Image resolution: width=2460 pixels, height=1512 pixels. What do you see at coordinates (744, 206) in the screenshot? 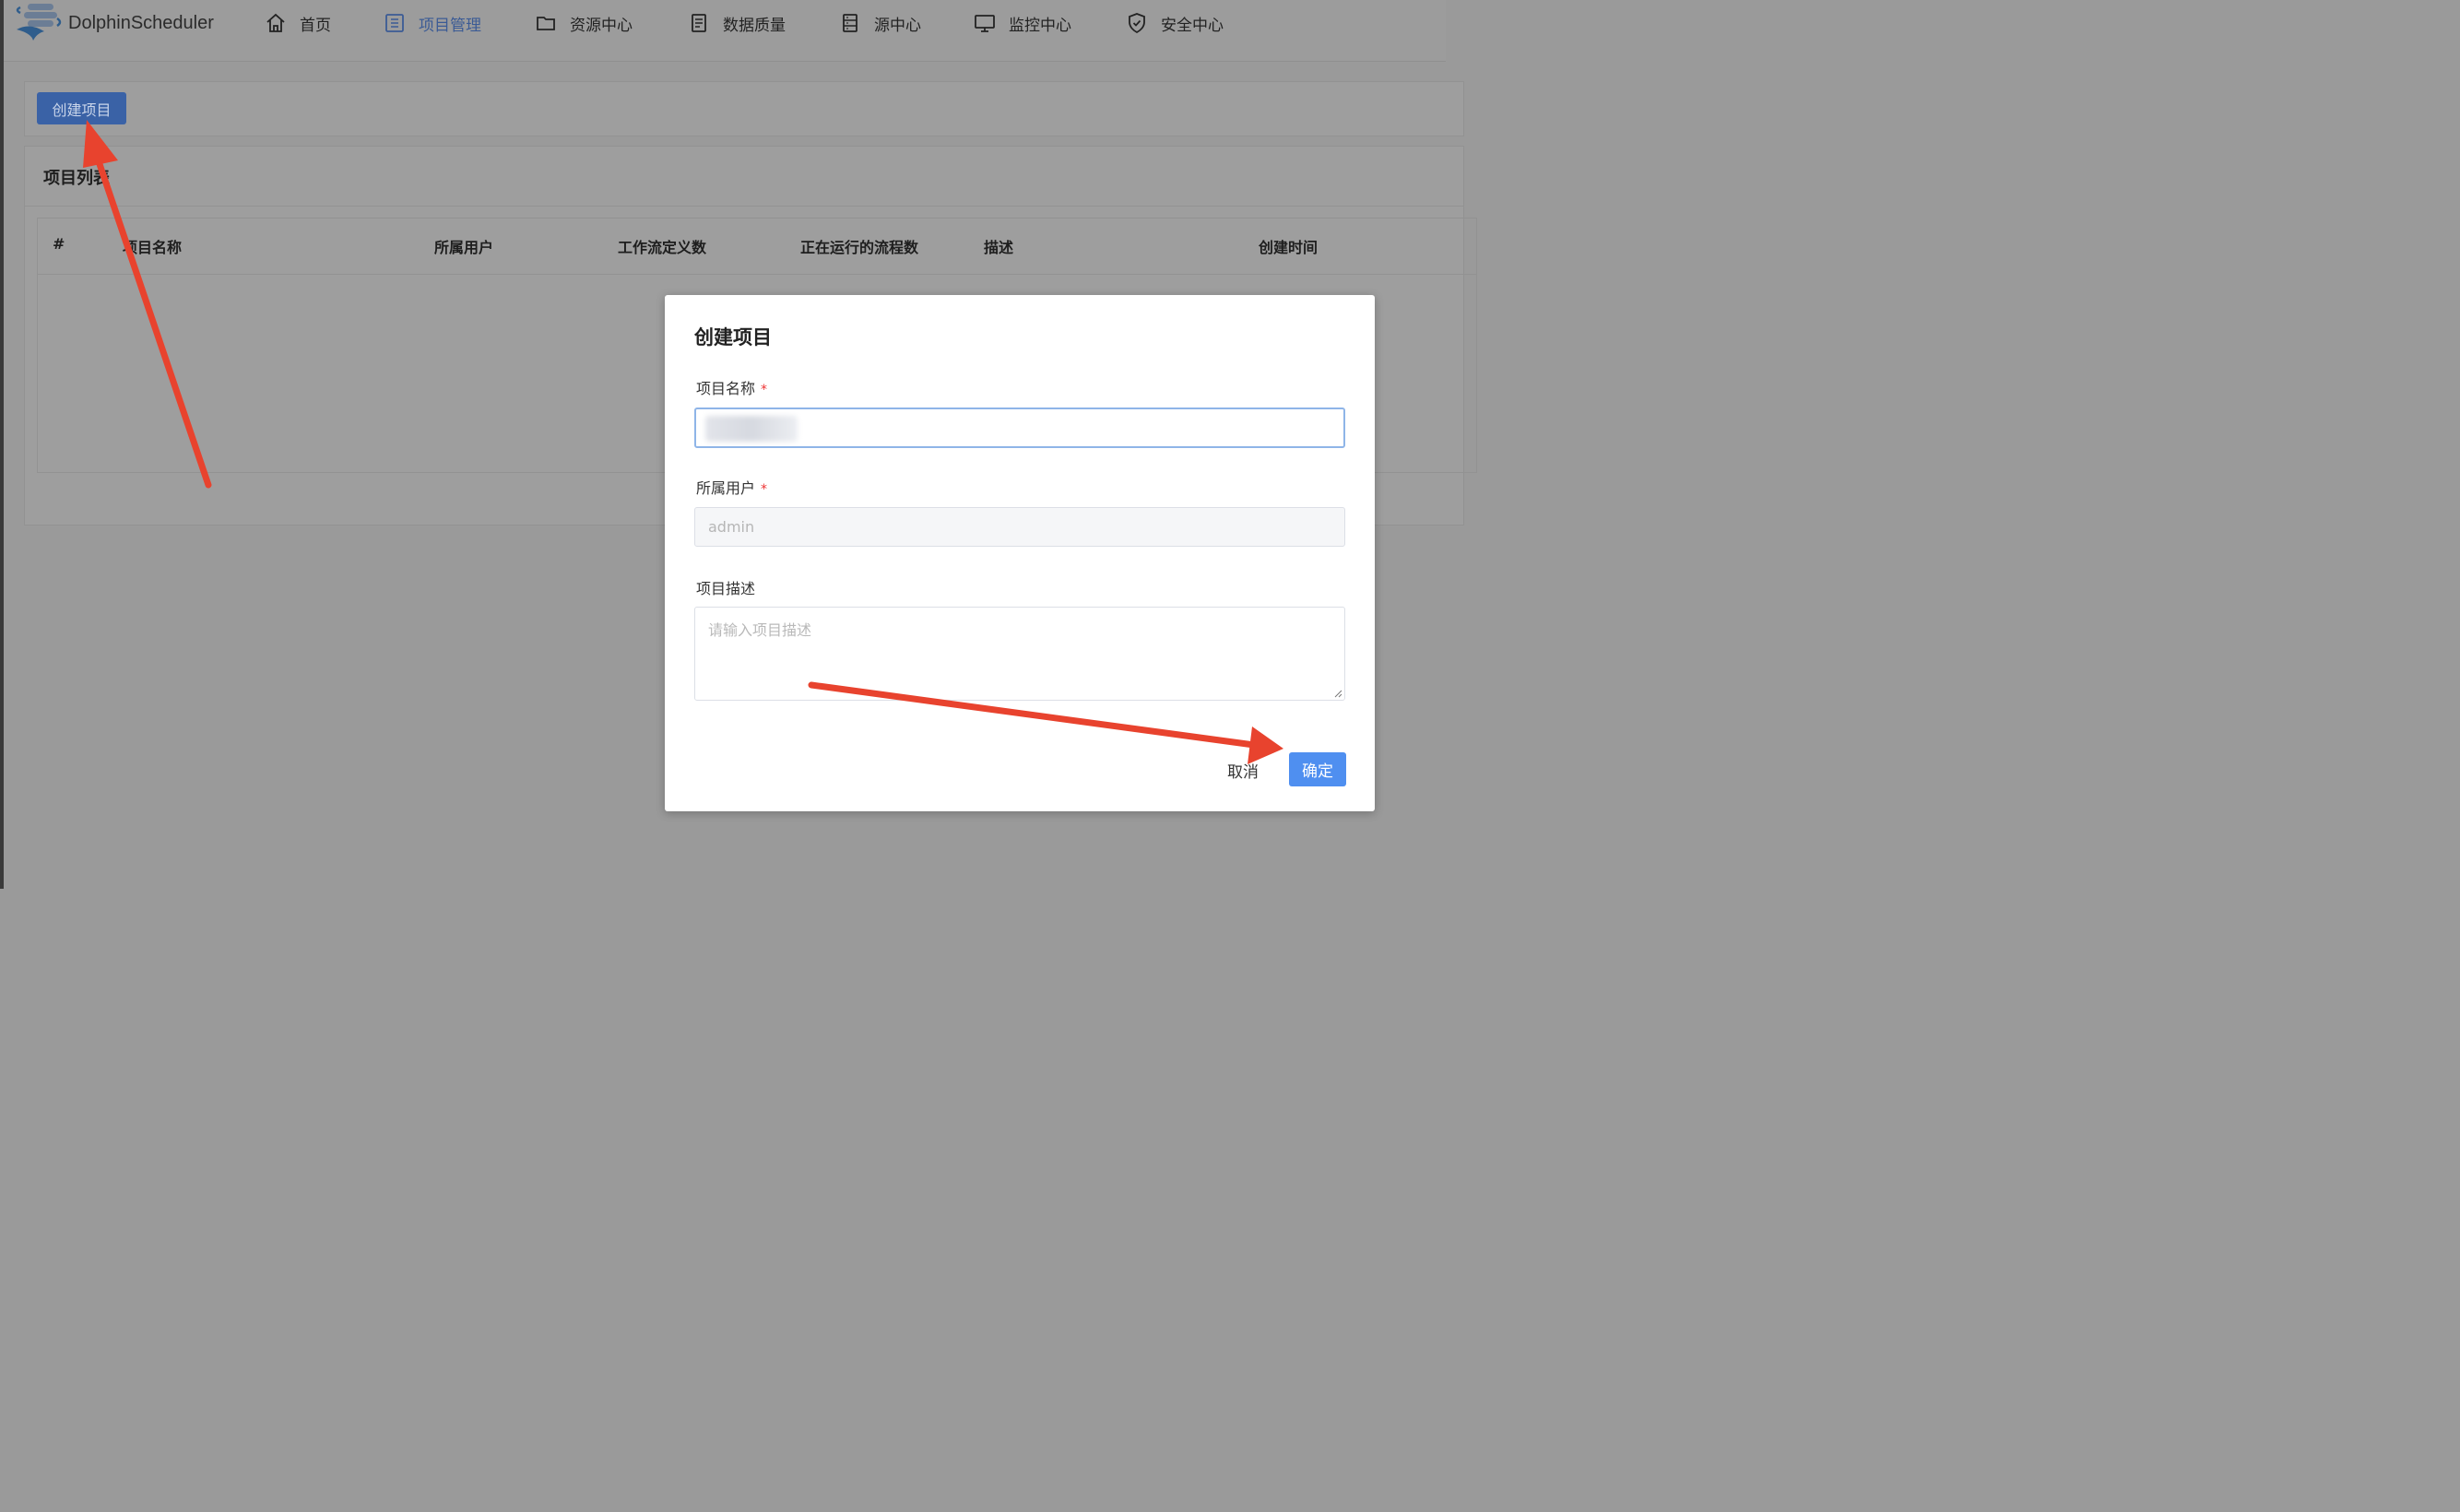
I see `divider` at bounding box center [744, 206].